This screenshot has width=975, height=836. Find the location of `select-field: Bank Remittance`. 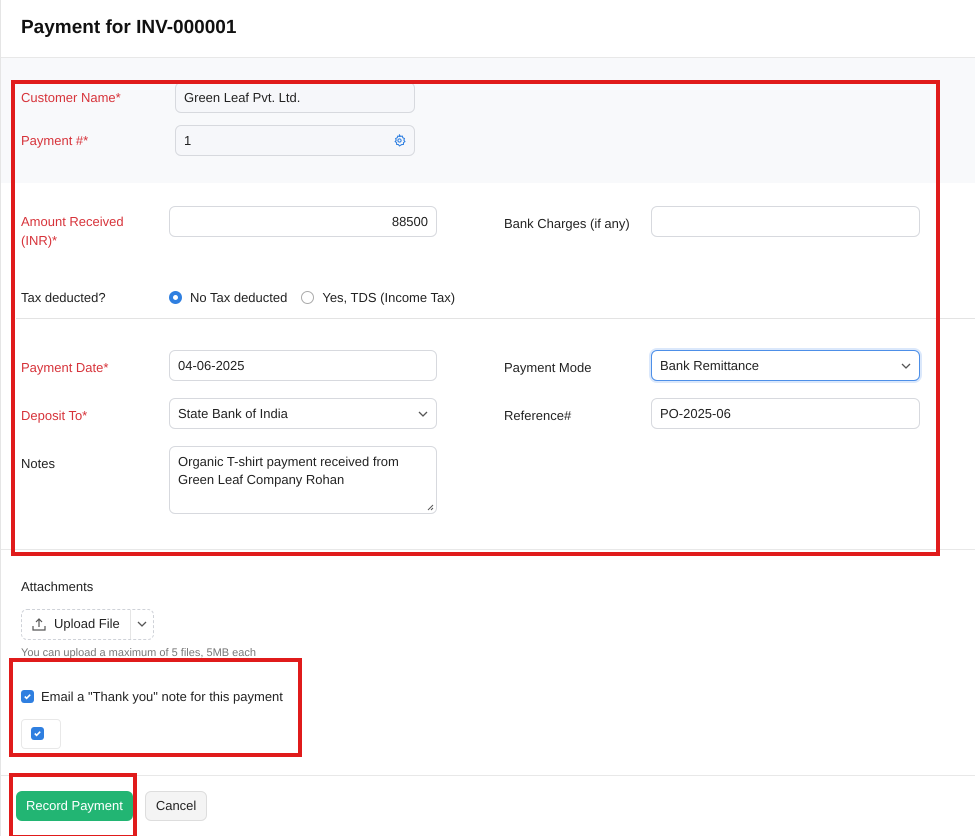

select-field: Bank Remittance is located at coordinates (785, 365).